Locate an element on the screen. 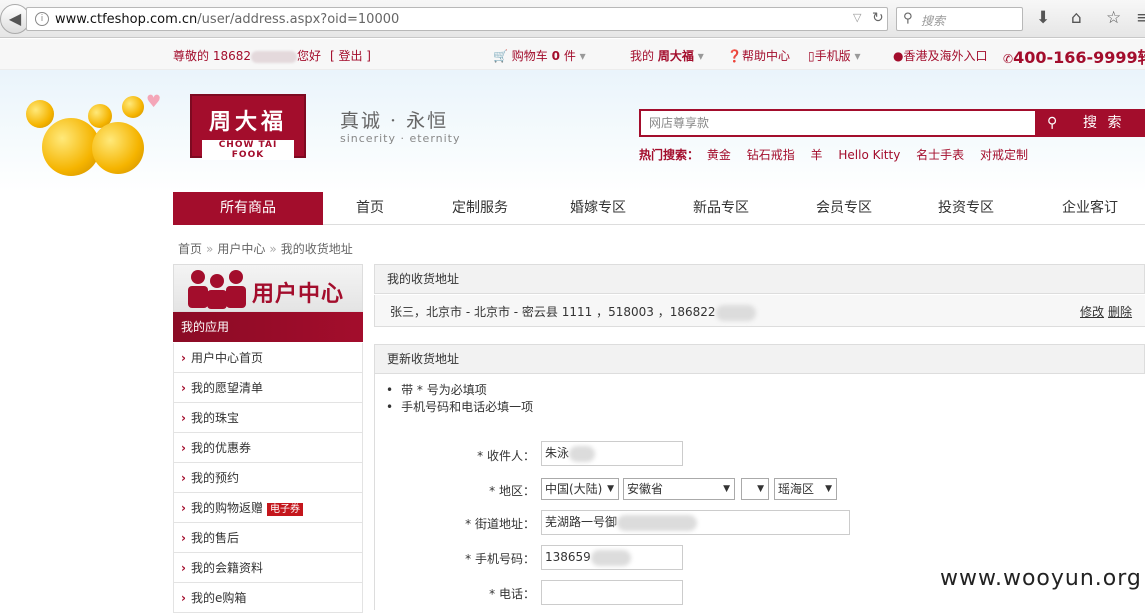  address-text: 张三，北京市 - 北京市 - 密云县 1111 ，518003 ，186822 is located at coordinates (573, 312).